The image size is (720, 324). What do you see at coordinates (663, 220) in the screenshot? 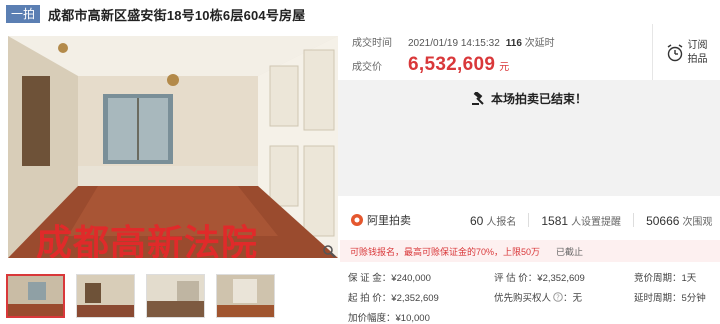
I see `views-count: 50666` at bounding box center [663, 220].